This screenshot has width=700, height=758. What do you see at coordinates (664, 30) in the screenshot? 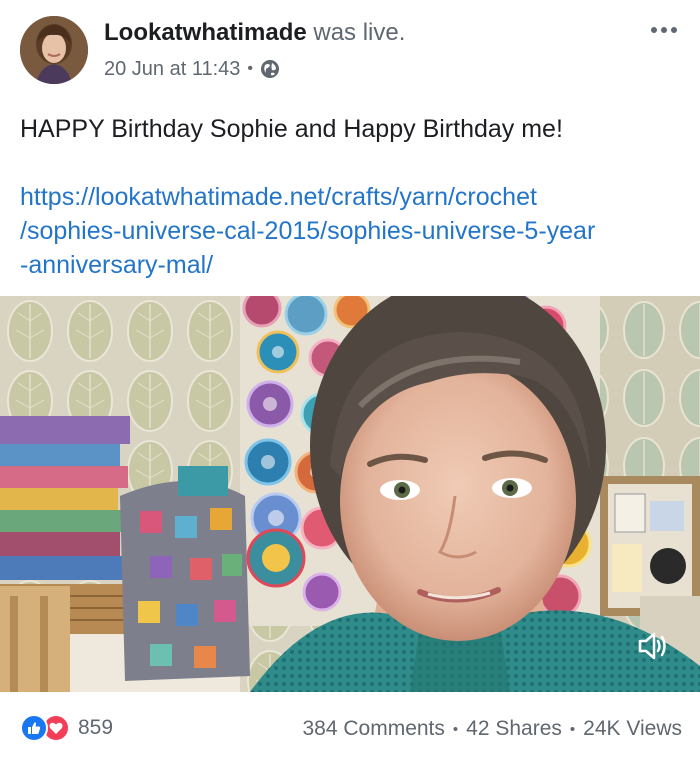
I see `more-options-icon` at bounding box center [664, 30].